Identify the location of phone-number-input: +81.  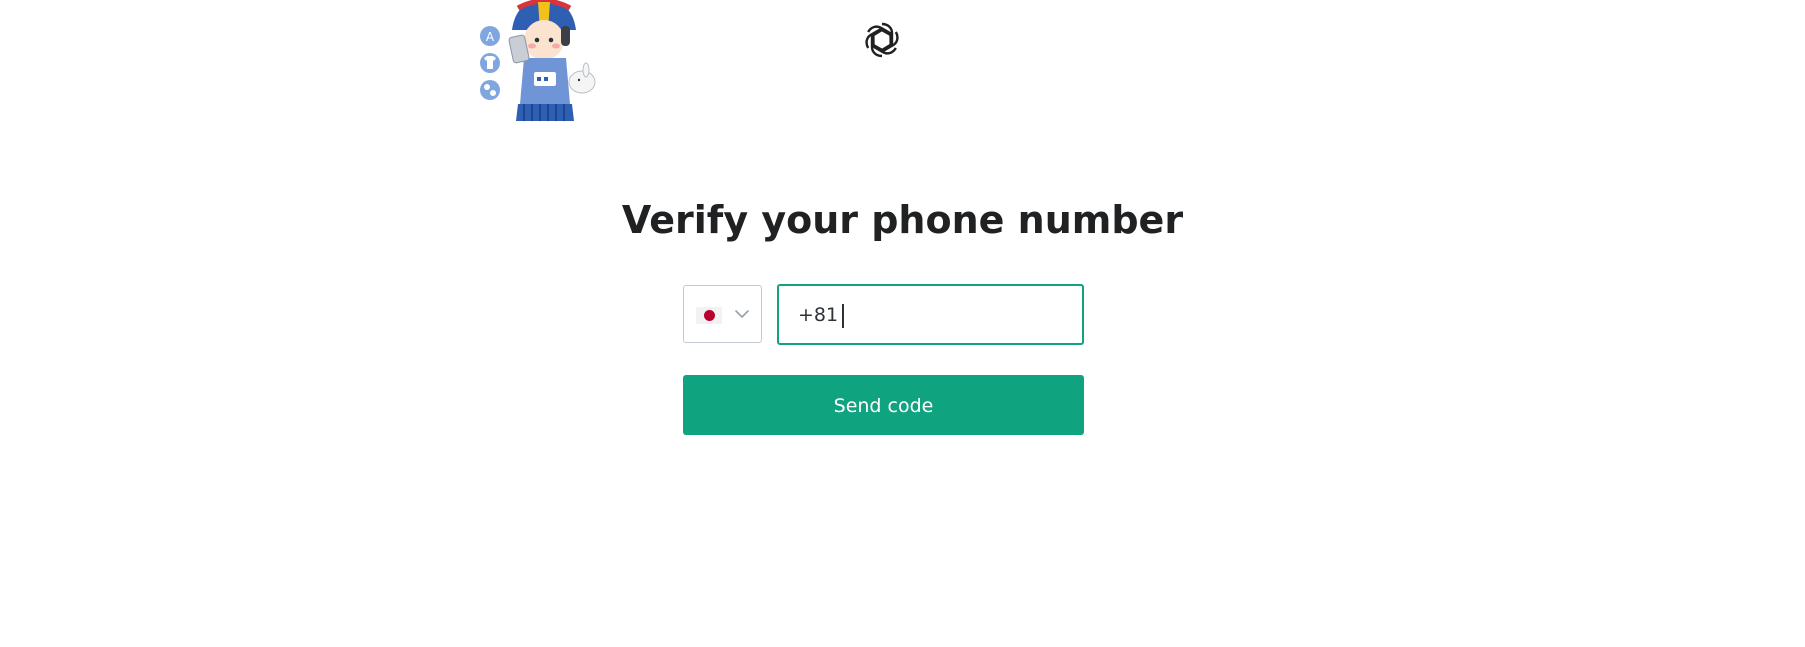
(930, 314).